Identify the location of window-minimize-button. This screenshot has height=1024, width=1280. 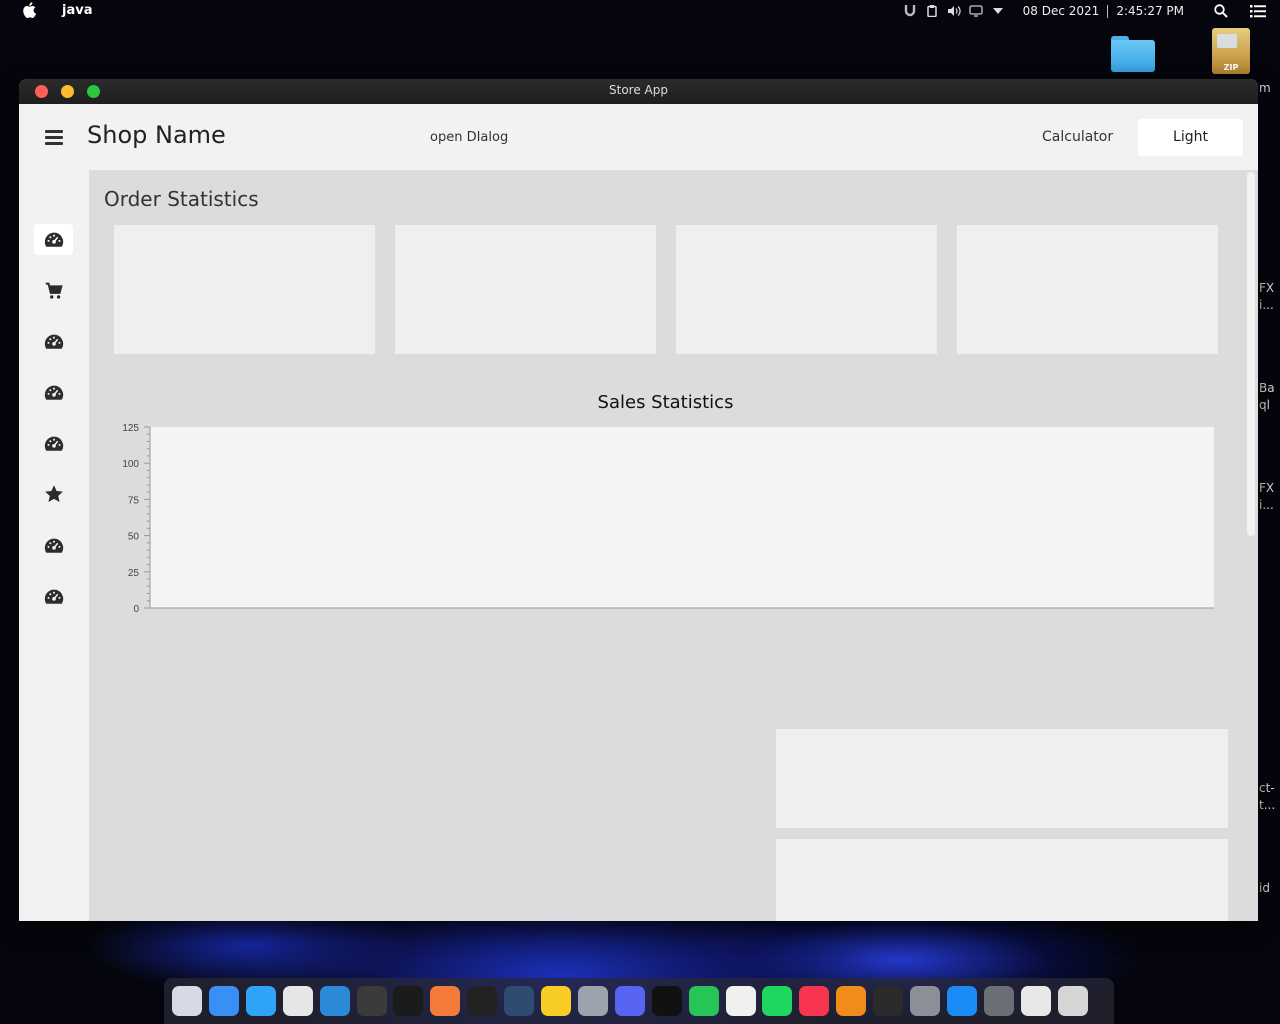
(67, 91).